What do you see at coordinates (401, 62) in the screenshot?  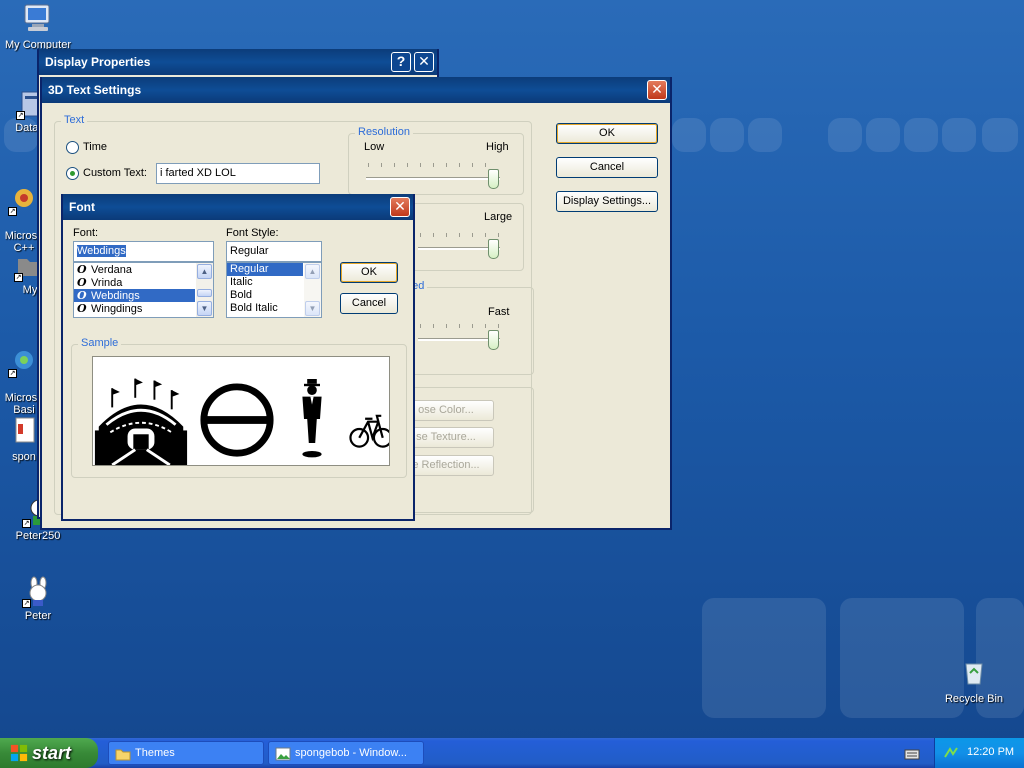 I see `help-button: ?` at bounding box center [401, 62].